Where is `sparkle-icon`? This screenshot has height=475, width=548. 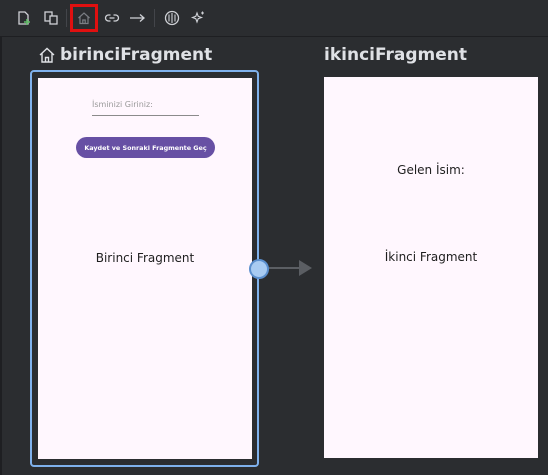 sparkle-icon is located at coordinates (197, 17).